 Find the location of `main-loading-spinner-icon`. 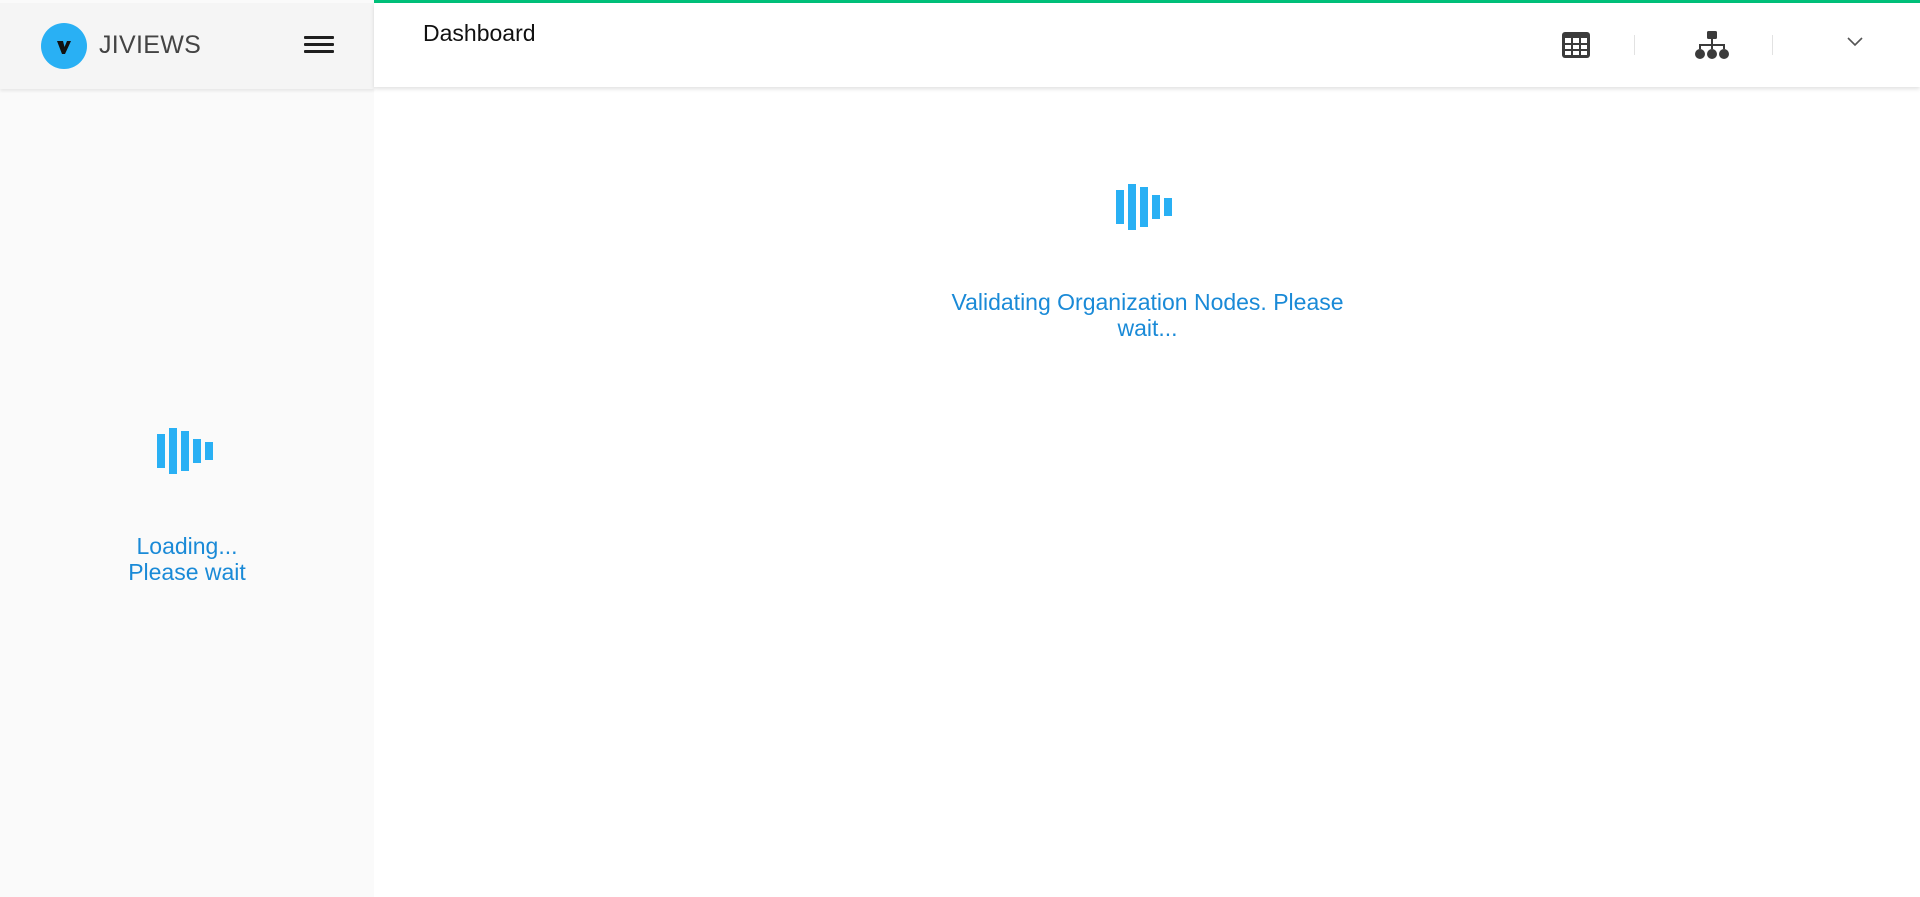

main-loading-spinner-icon is located at coordinates (1144, 207).